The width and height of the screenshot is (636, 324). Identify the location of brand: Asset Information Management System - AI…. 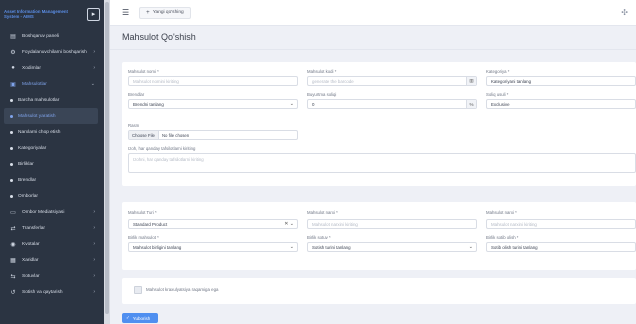
(52, 14).